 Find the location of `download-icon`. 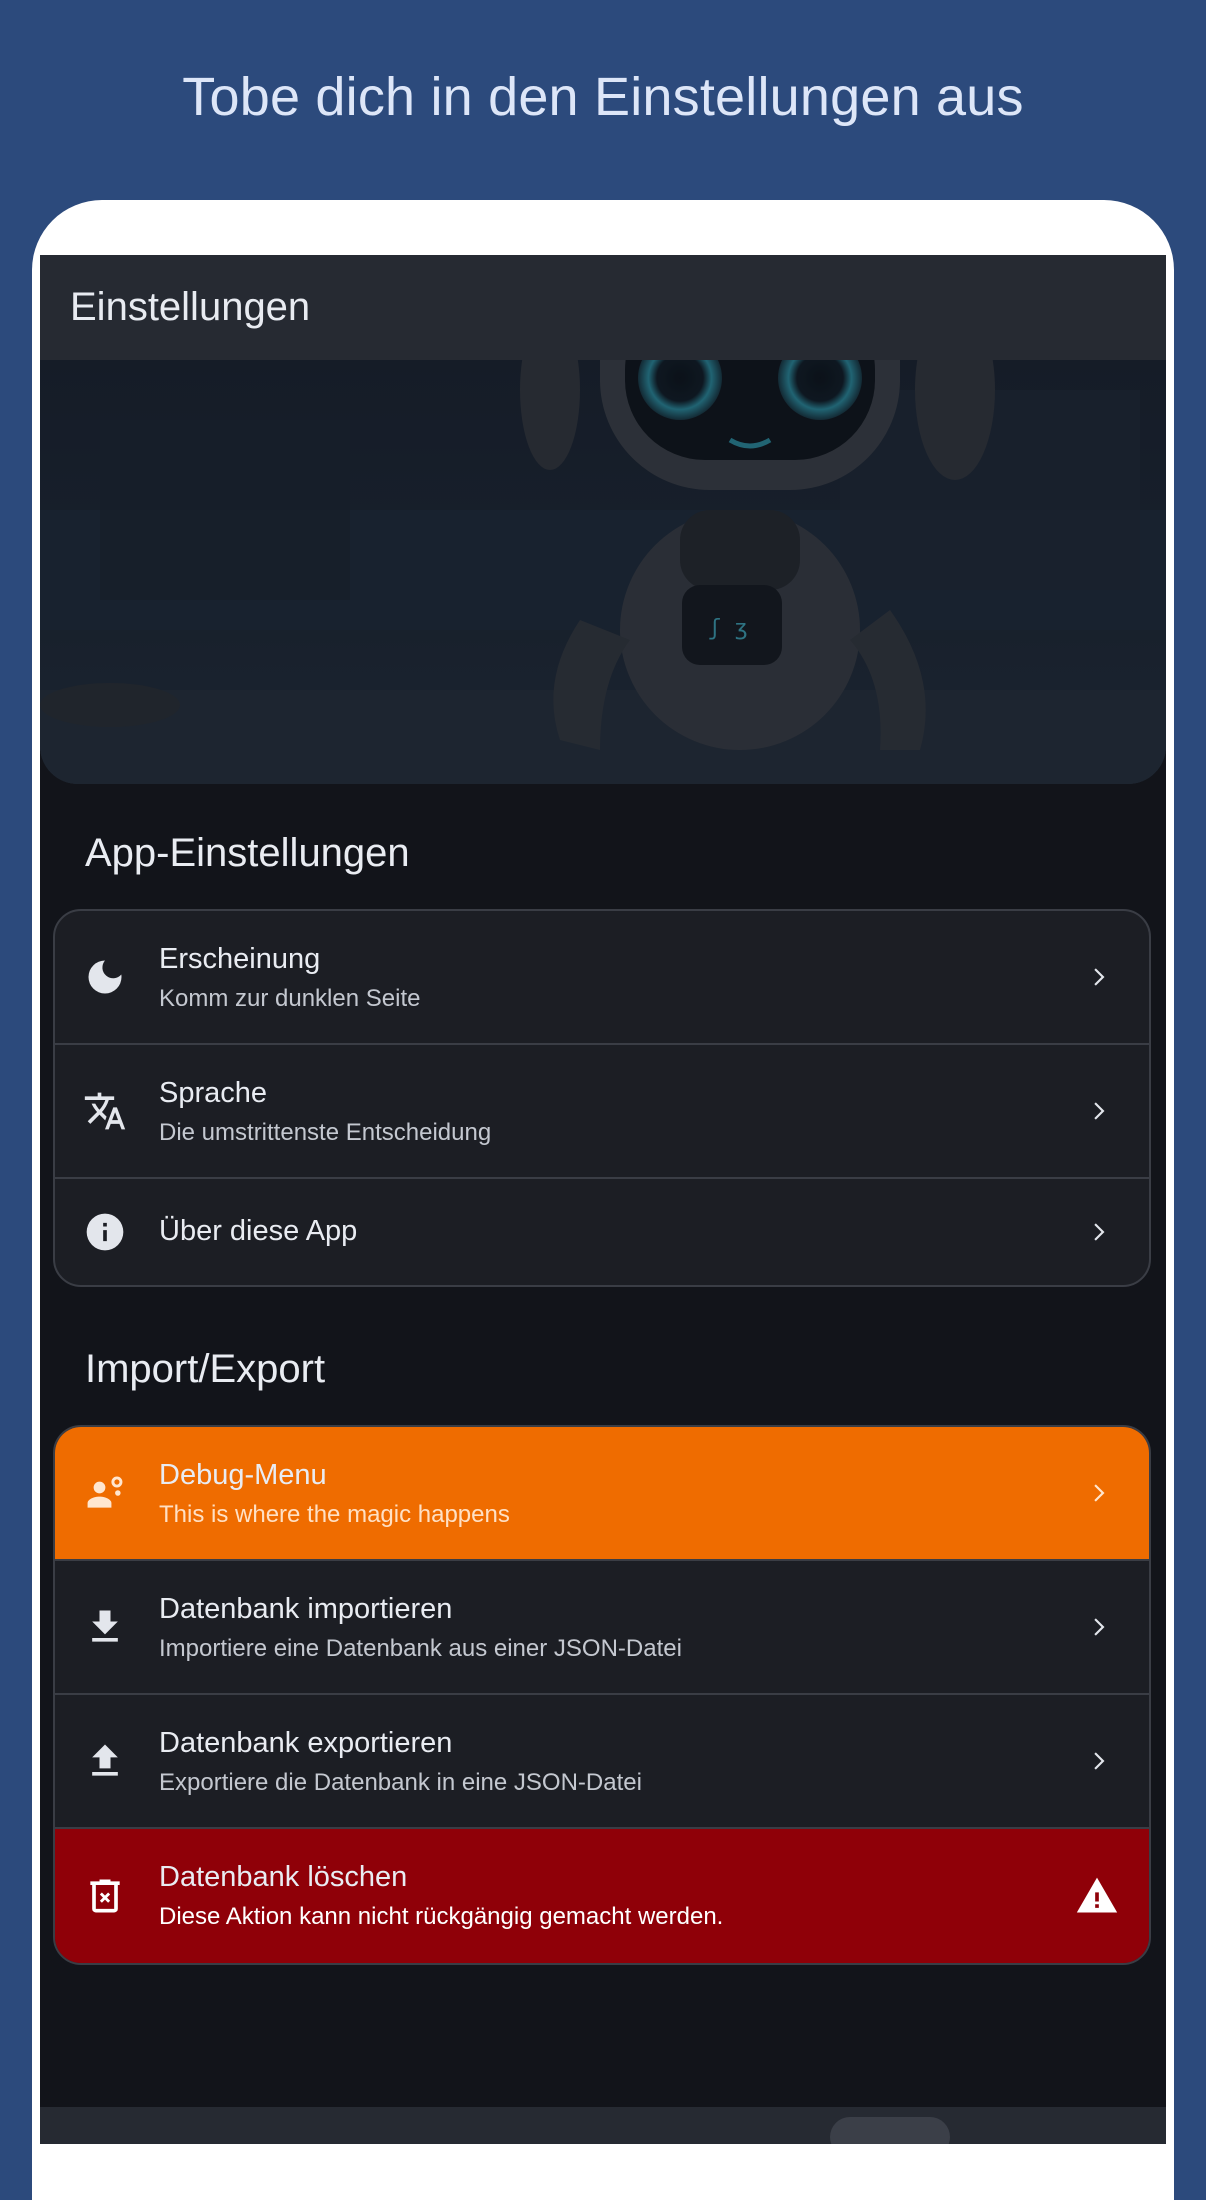

download-icon is located at coordinates (105, 1626).